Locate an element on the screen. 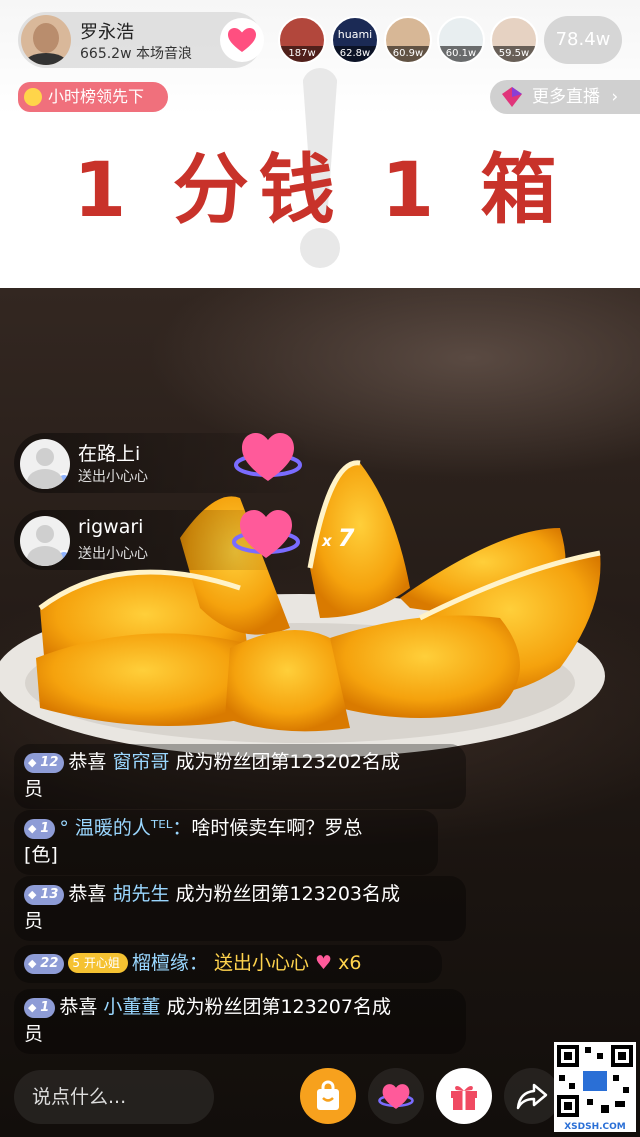 Image resolution: width=640 pixels, height=1137 pixels. shopping-bag-icon is located at coordinates (328, 1095).